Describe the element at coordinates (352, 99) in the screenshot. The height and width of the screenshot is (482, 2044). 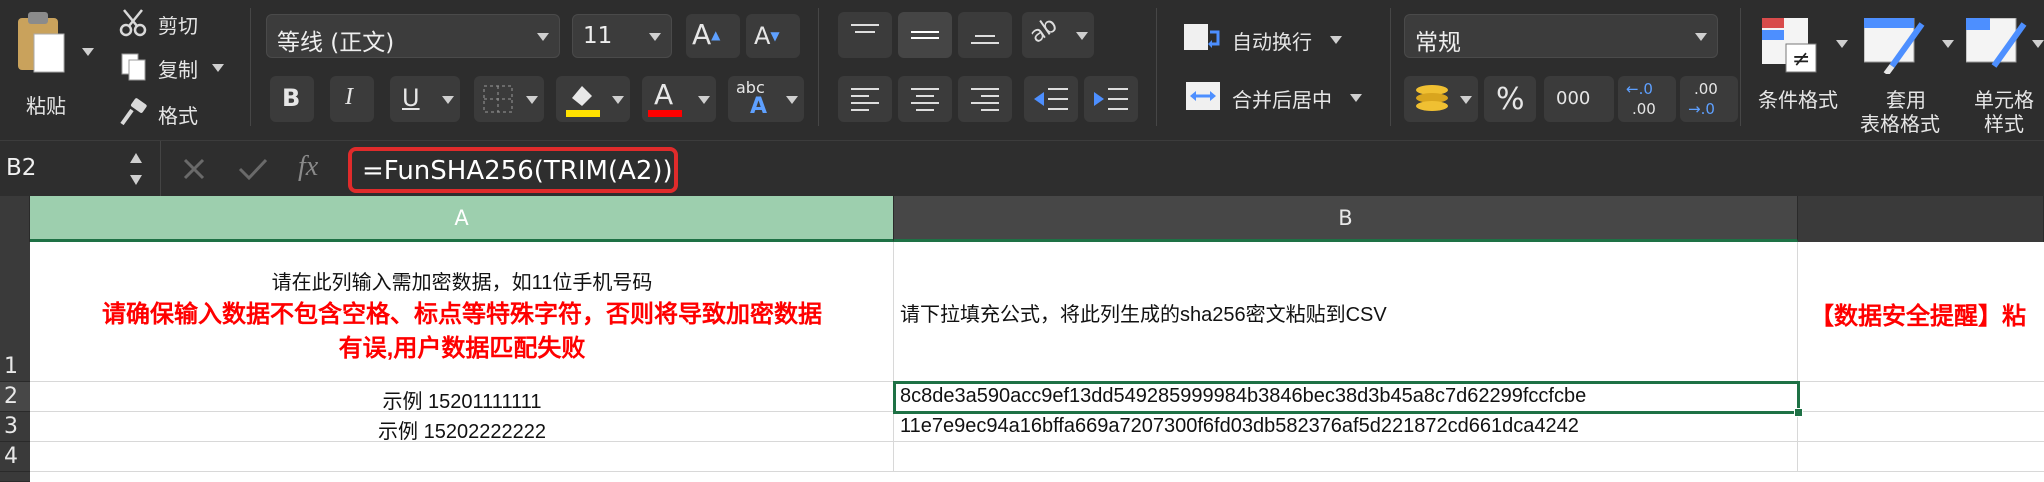
I see `italic-button: I` at that location.